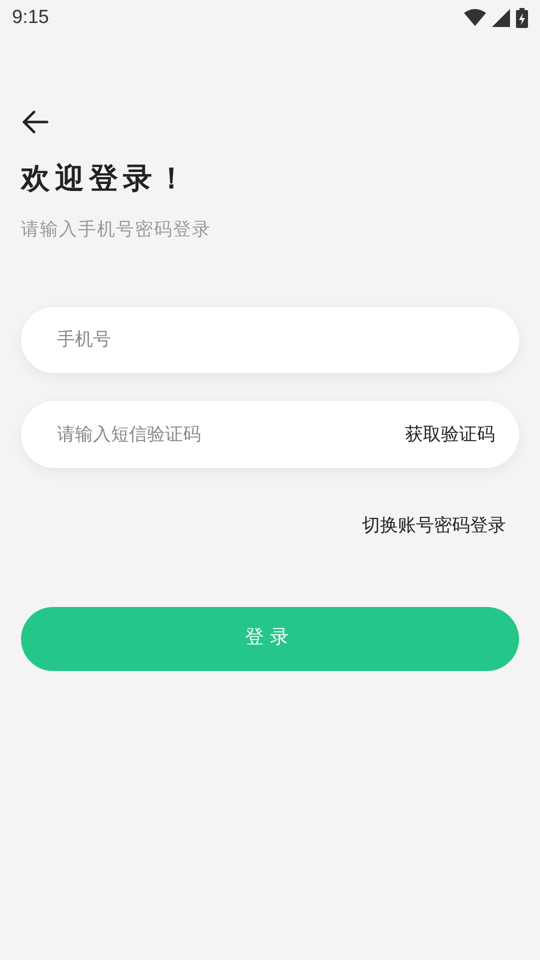  Describe the element at coordinates (36, 122) in the screenshot. I see `back-button` at that location.